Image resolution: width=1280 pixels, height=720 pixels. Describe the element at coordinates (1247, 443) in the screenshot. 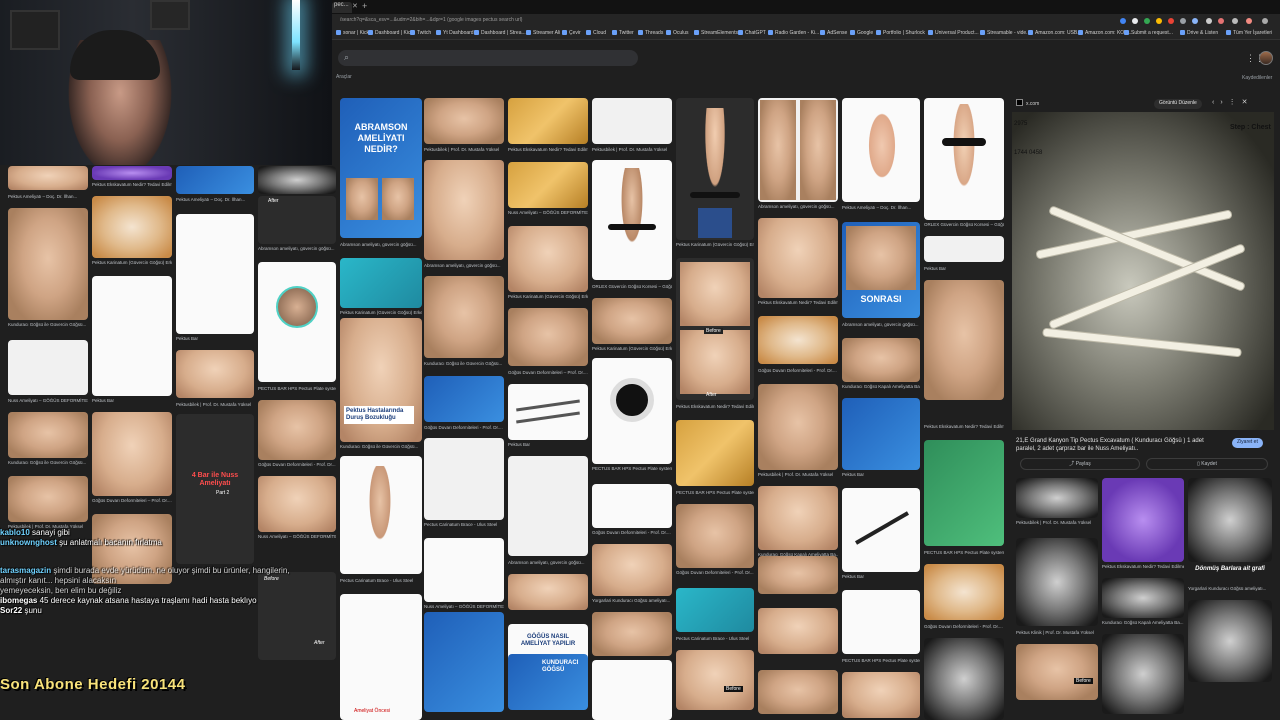

I see `visit-button: Ziyaret et` at that location.